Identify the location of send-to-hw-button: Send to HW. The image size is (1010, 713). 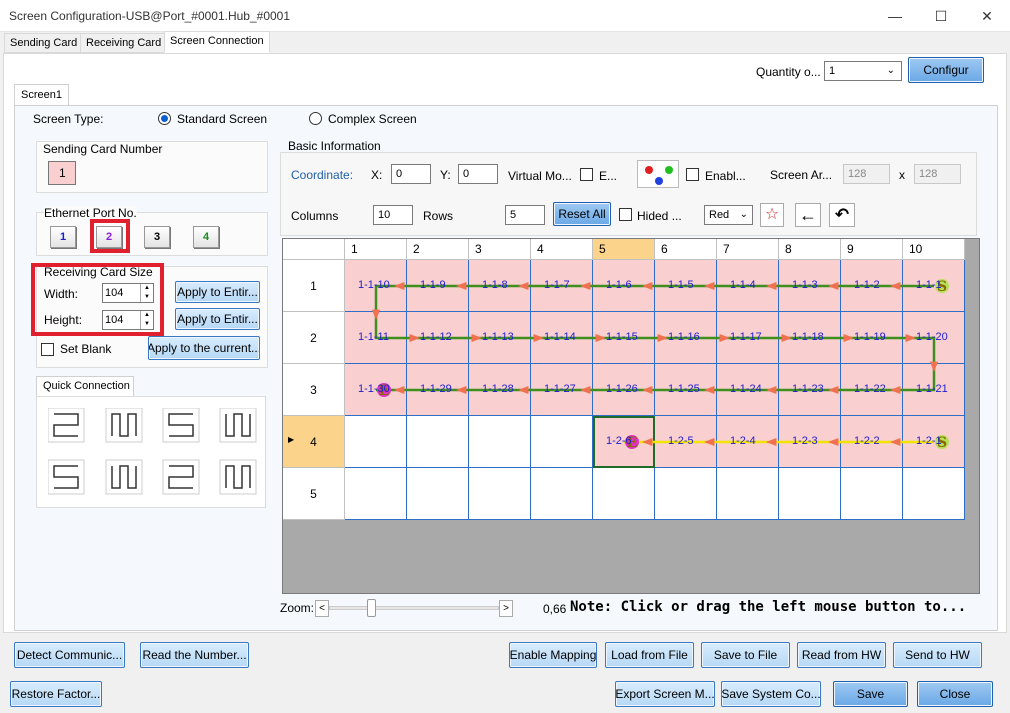
(937, 655).